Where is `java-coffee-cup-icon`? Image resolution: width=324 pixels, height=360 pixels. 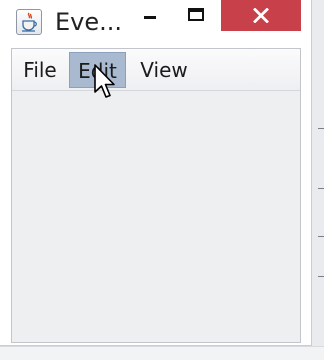
java-coffee-cup-icon is located at coordinates (29, 22).